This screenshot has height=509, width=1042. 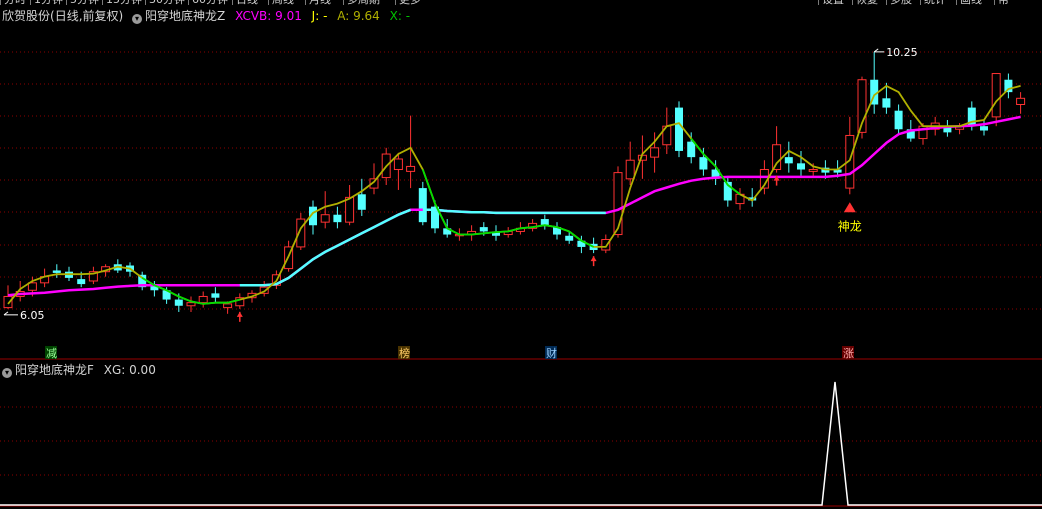 I want to click on a-line-down, so click(x=715, y=167).